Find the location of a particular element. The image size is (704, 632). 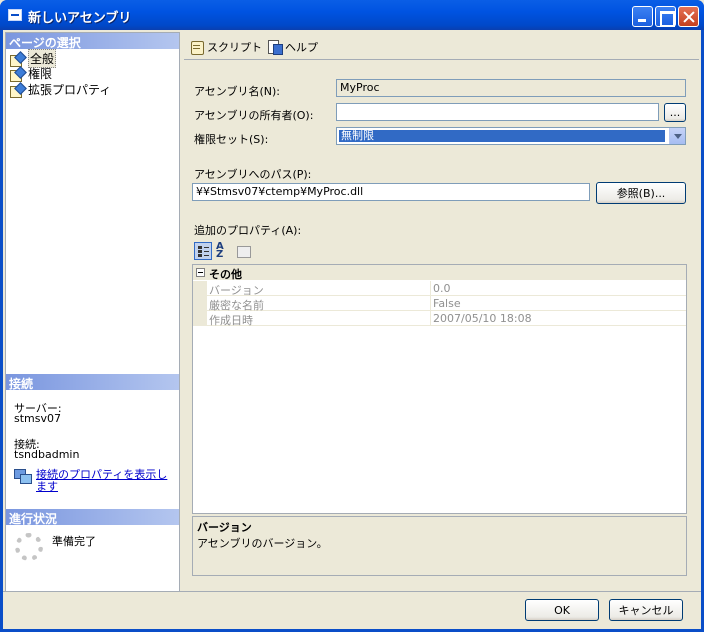

assembly-name-label: アセンブリ名(N): is located at coordinates (237, 91).